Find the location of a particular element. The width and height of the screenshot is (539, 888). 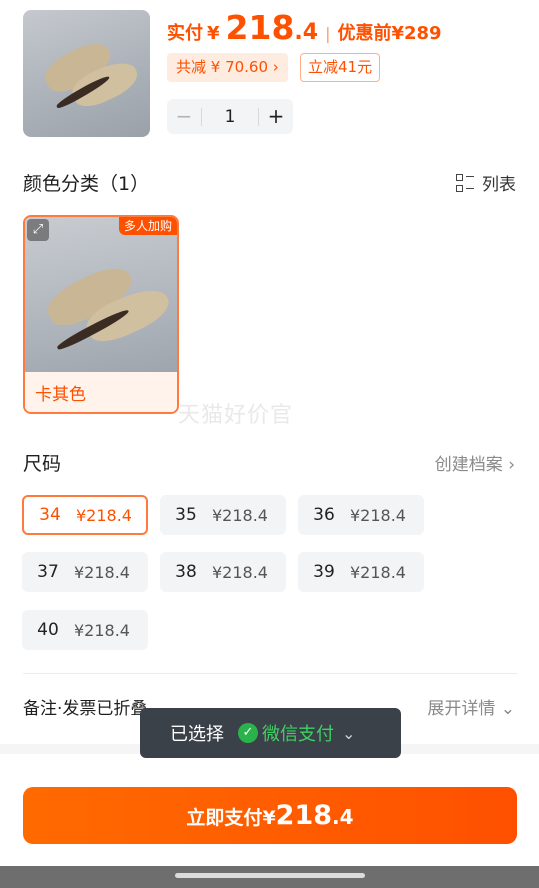

pay-now-button: 立即支付 ¥ 218 .4 is located at coordinates (270, 815).